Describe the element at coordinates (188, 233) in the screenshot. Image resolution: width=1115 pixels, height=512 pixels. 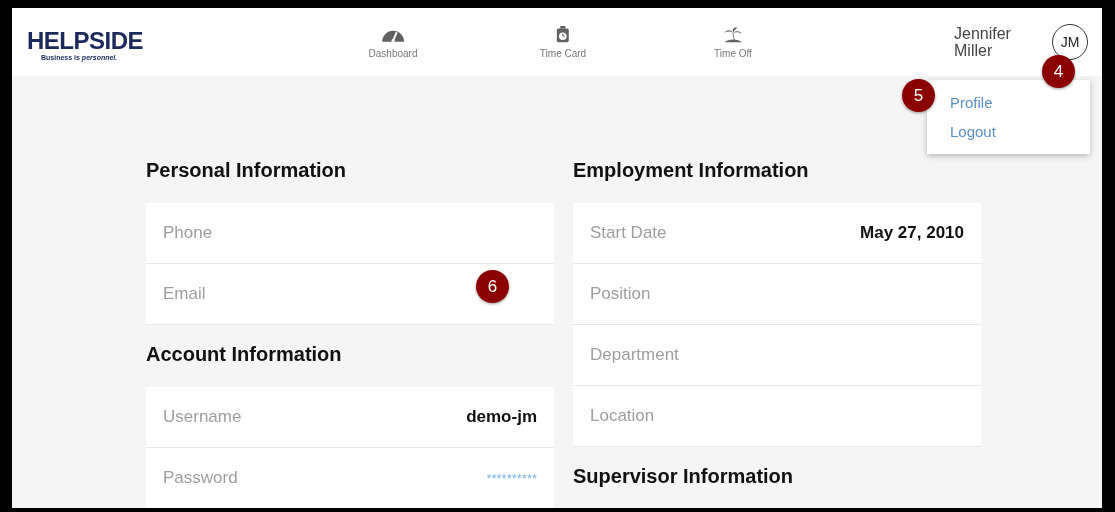
I see `field-label: Phone` at that location.